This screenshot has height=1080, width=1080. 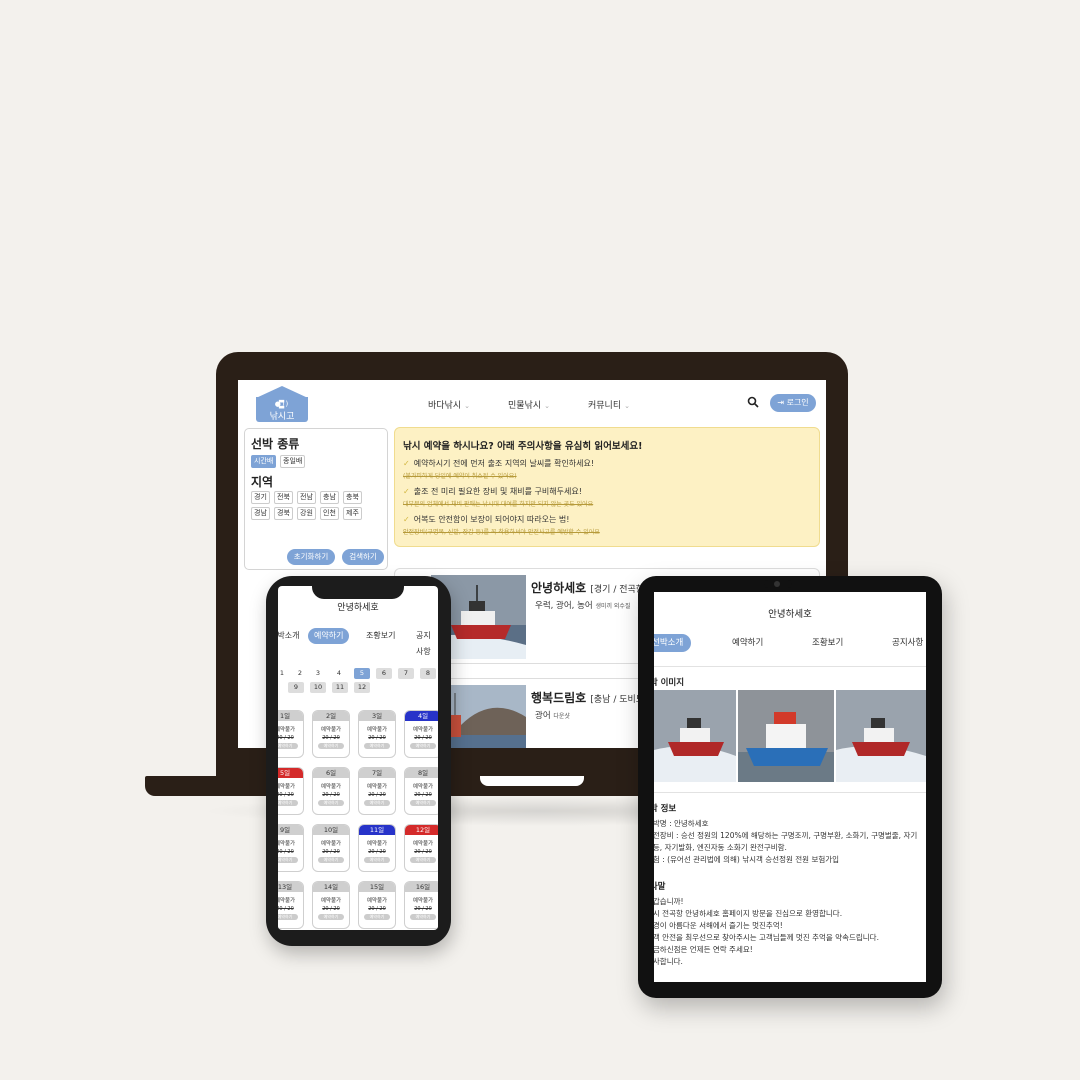 What do you see at coordinates (331, 791) in the screenshot?
I see `calendar-day: 6일 예약불가 20 / 20 예약하기` at bounding box center [331, 791].